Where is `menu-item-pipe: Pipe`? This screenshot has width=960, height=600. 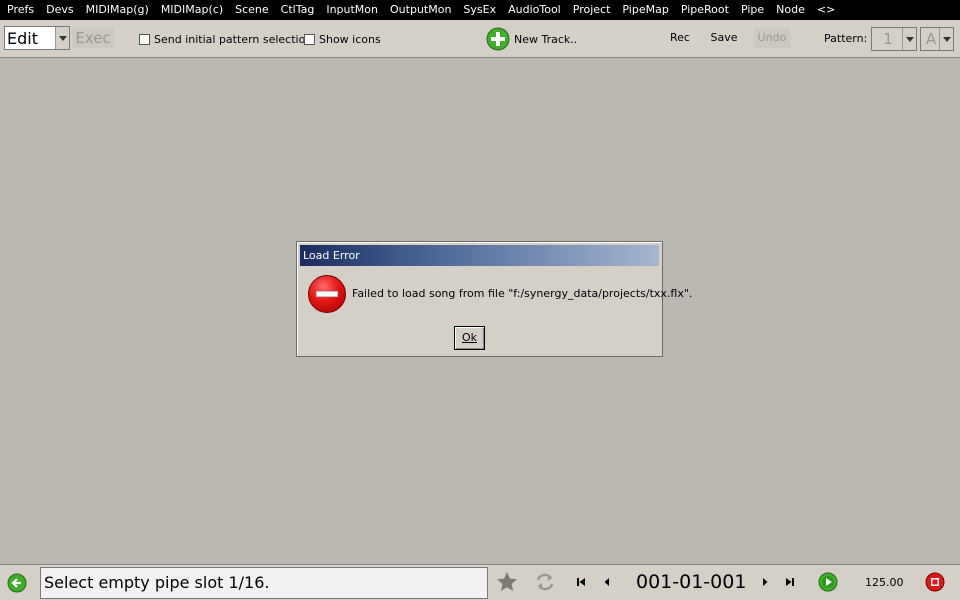 menu-item-pipe: Pipe is located at coordinates (752, 10).